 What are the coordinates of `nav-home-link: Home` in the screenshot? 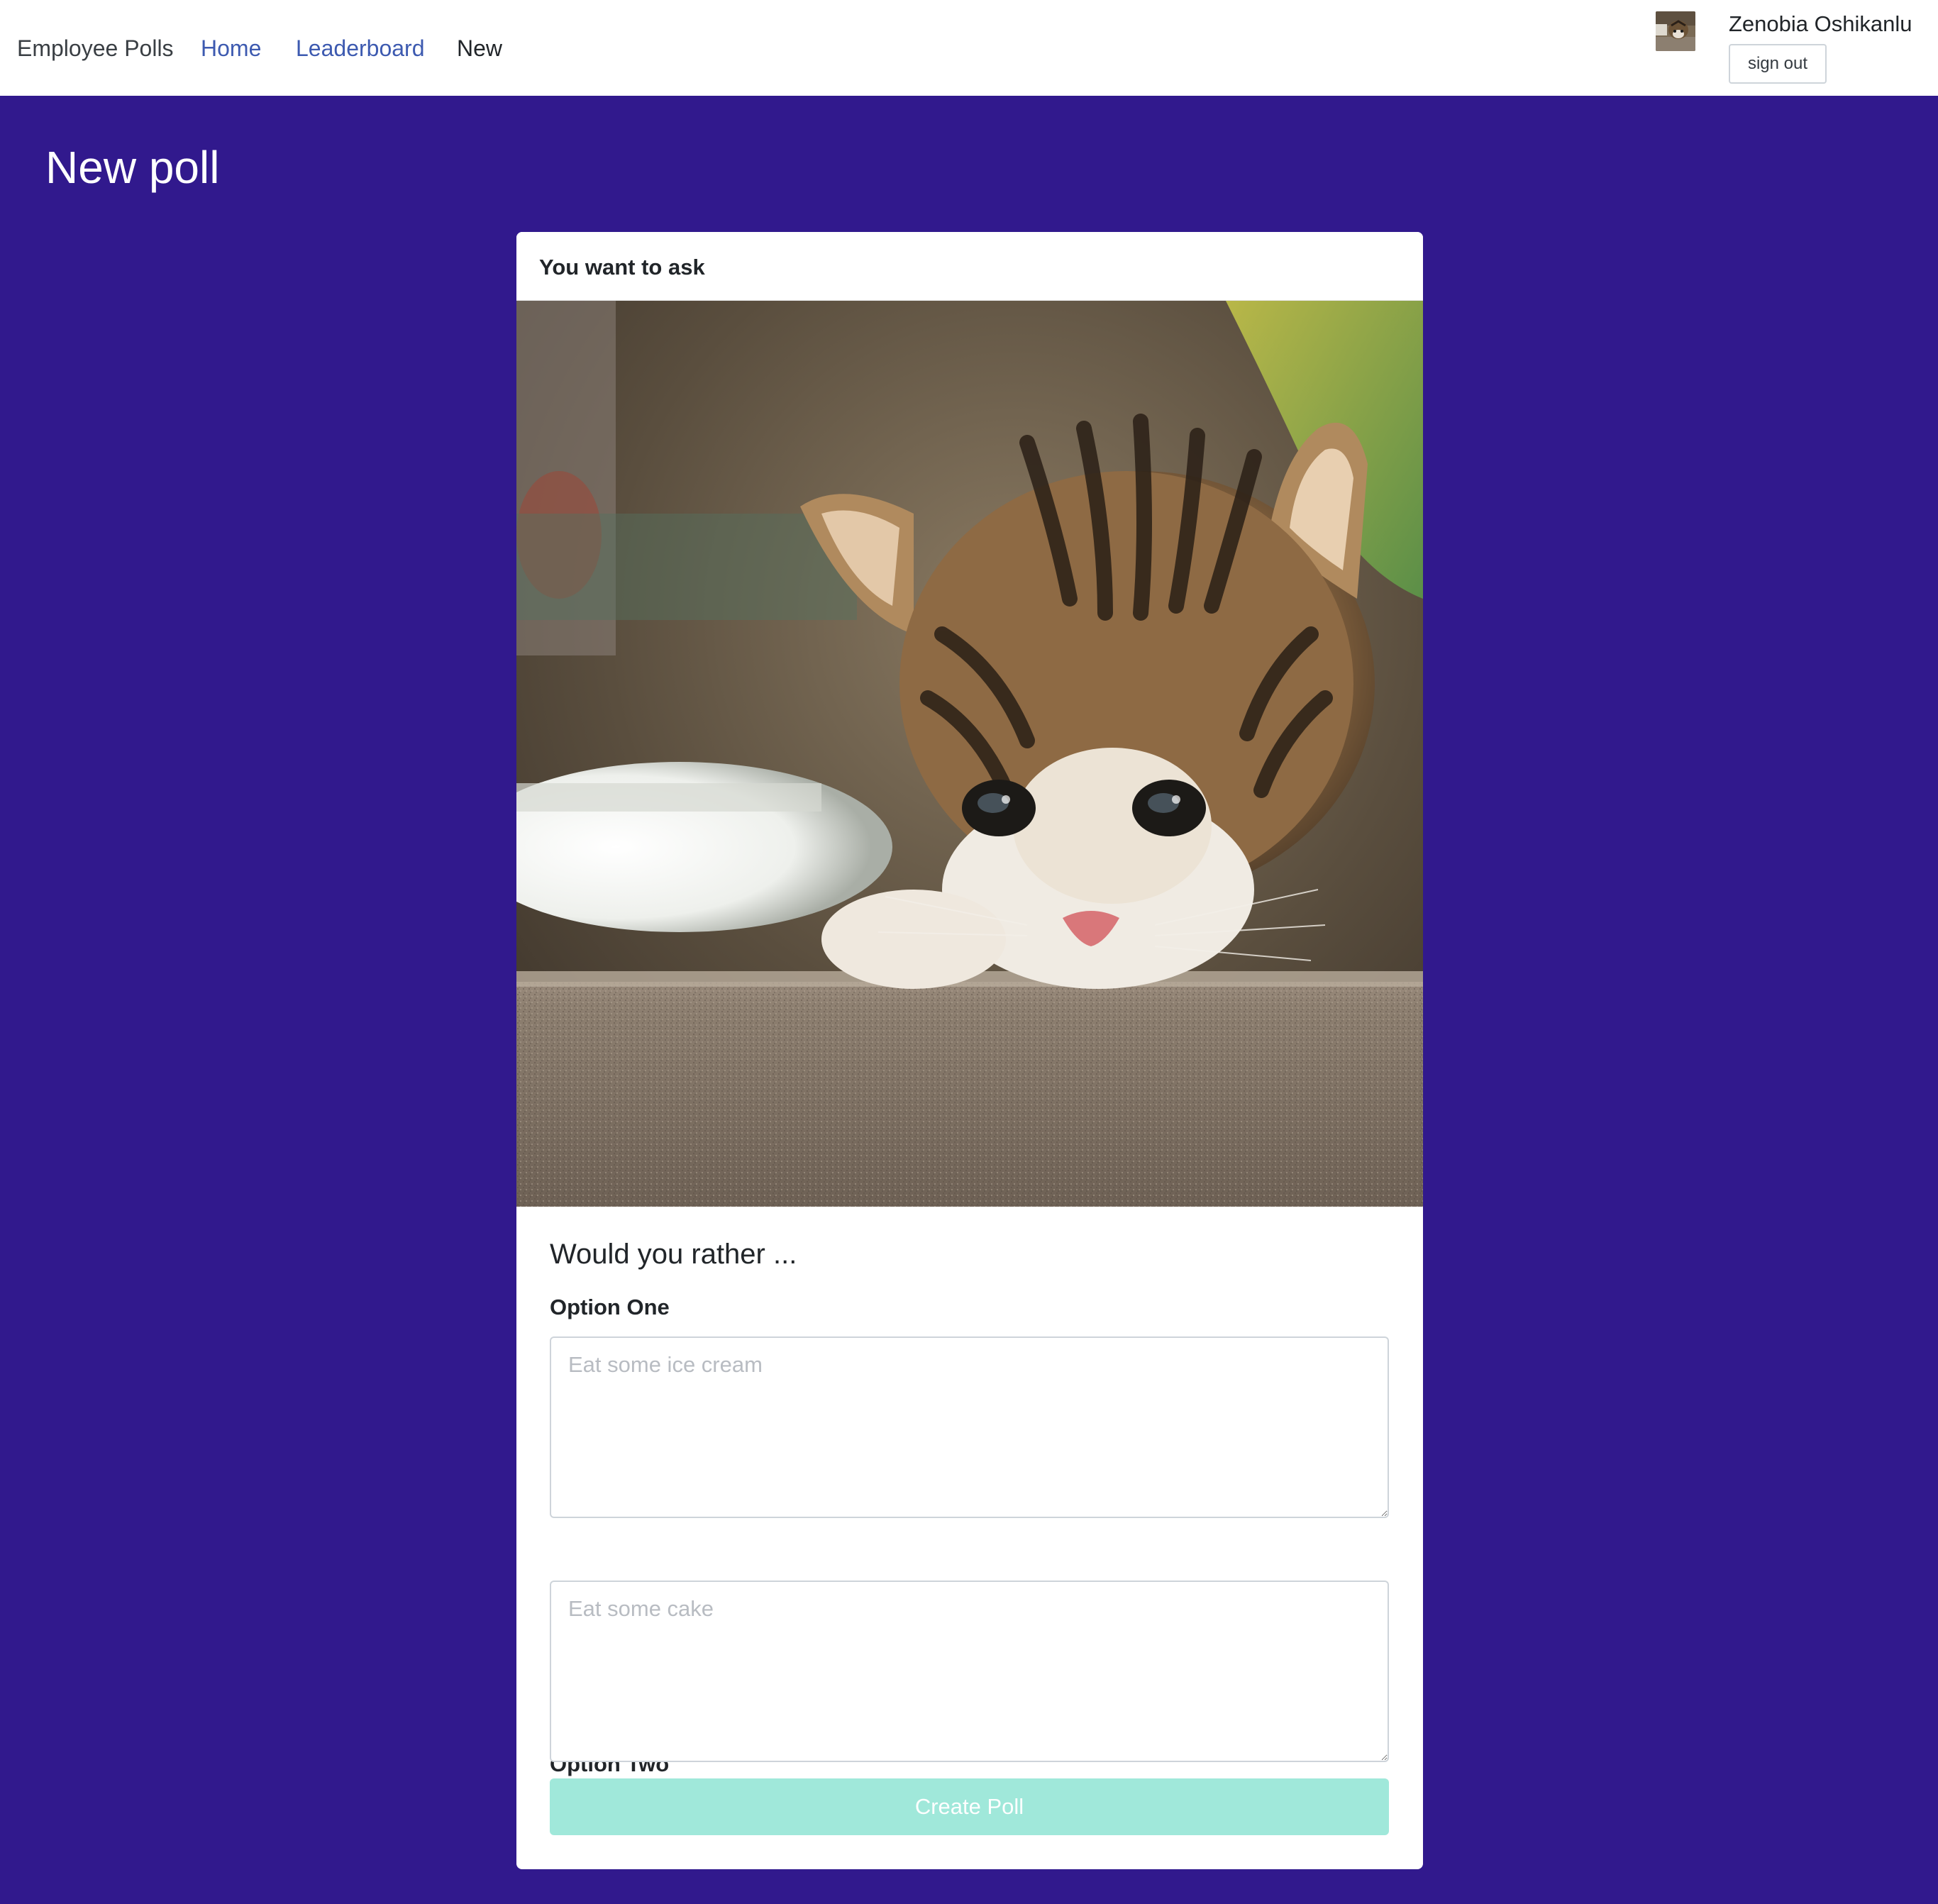 It's located at (231, 48).